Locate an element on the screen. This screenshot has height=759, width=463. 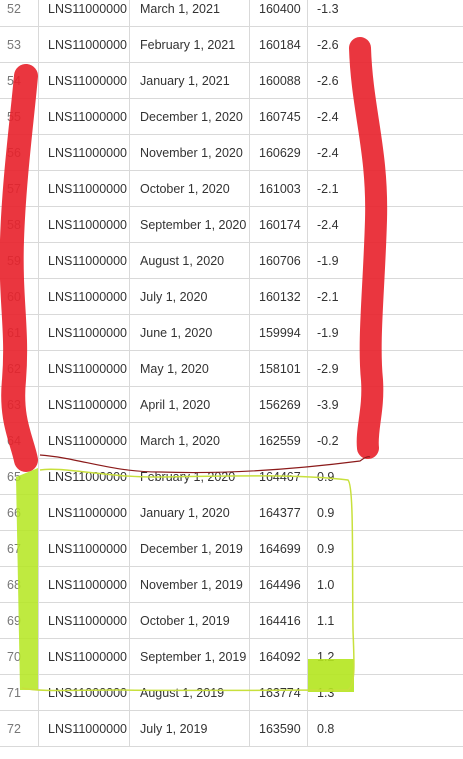
table-row: 53 LNS11000000 February 1, 2021 160184 -2.6 is located at coordinates (231, 45).